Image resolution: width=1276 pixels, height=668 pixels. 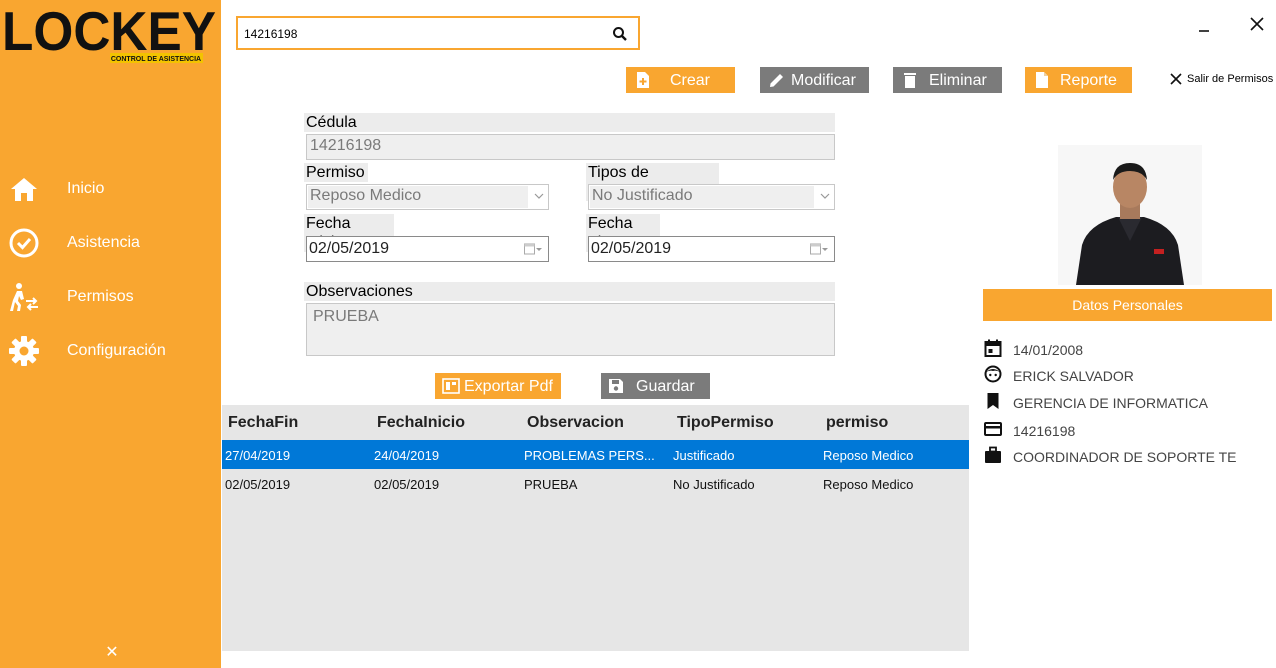 I want to click on observaciones-textarea: PRUEBA, so click(x=570, y=329).